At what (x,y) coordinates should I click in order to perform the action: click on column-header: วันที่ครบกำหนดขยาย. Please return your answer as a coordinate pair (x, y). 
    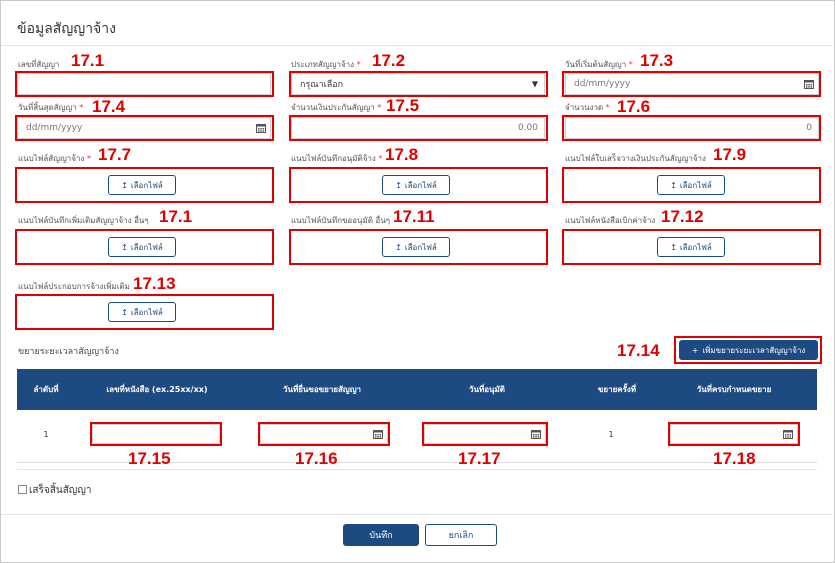
    Looking at the image, I should click on (734, 389).